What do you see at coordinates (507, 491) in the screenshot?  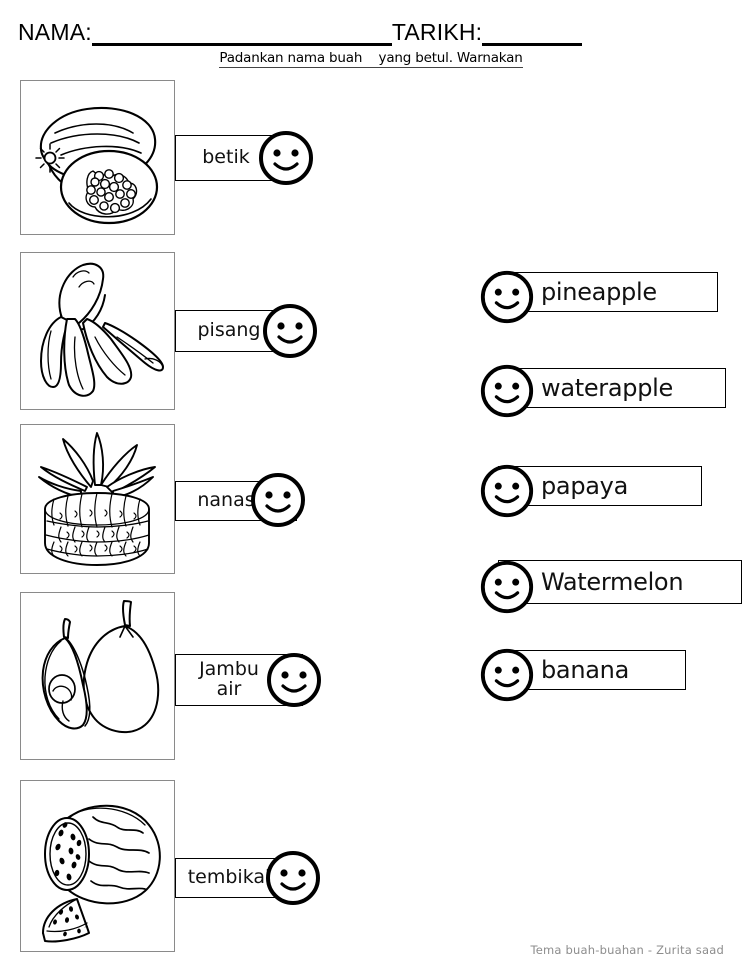 I see `smiley-icon-papaya` at bounding box center [507, 491].